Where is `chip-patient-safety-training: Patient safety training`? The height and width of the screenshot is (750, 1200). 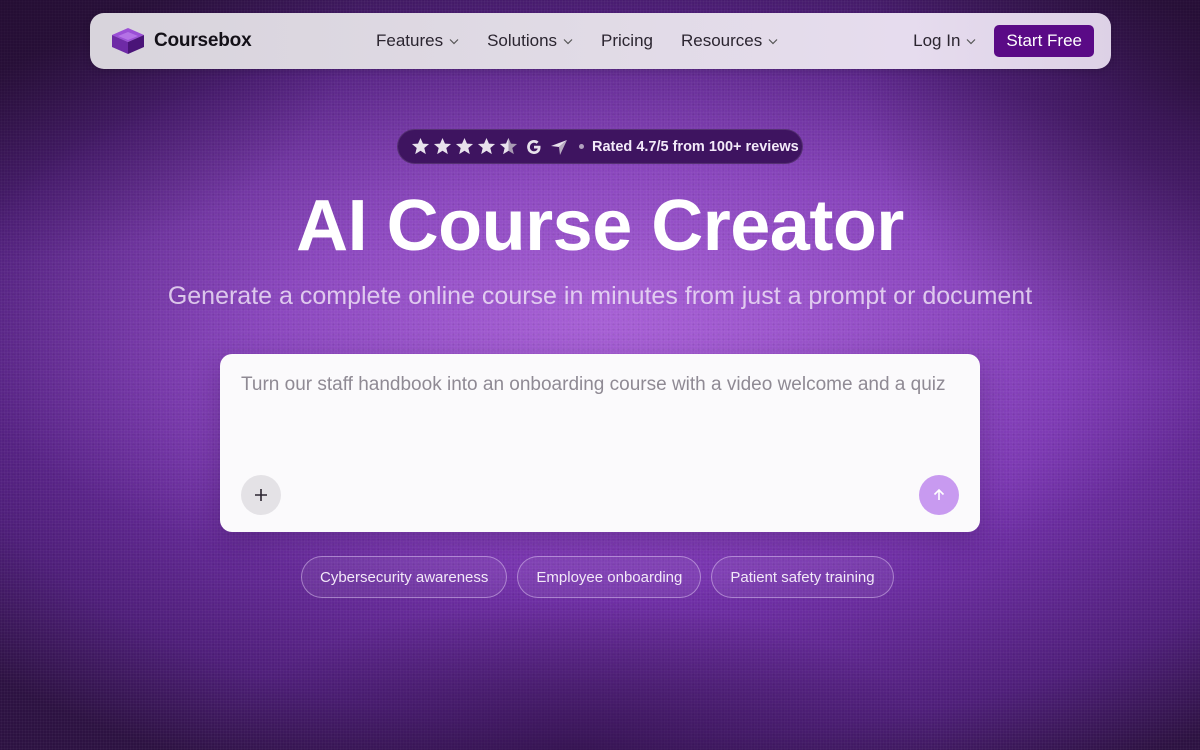
chip-patient-safety-training: Patient safety training is located at coordinates (802, 577).